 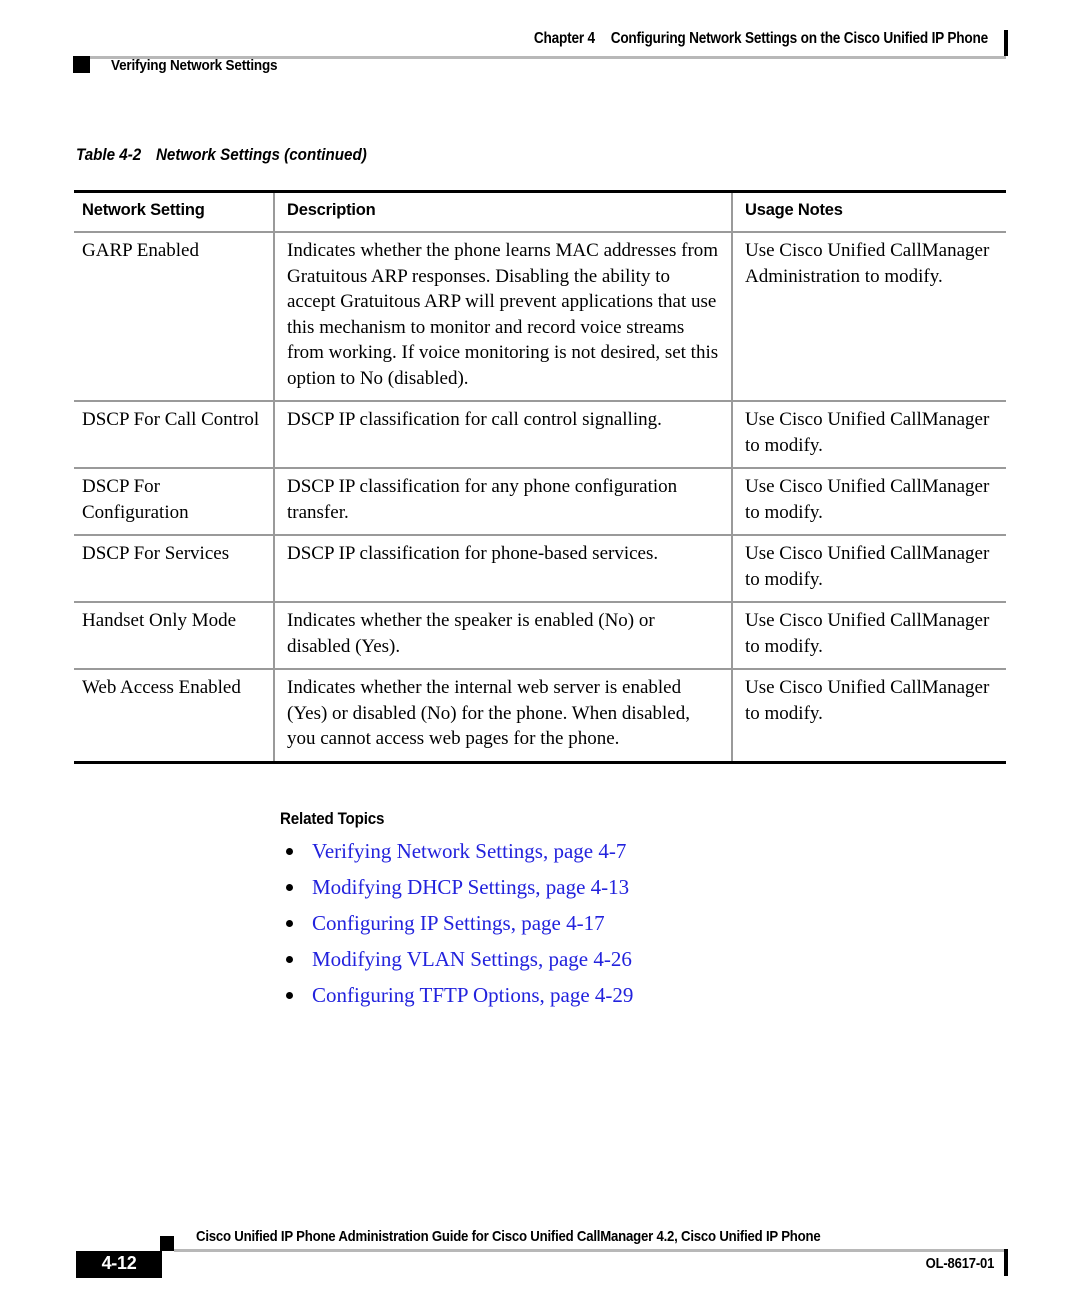 I want to click on related-topics-heading: Related Topics, so click(x=332, y=819).